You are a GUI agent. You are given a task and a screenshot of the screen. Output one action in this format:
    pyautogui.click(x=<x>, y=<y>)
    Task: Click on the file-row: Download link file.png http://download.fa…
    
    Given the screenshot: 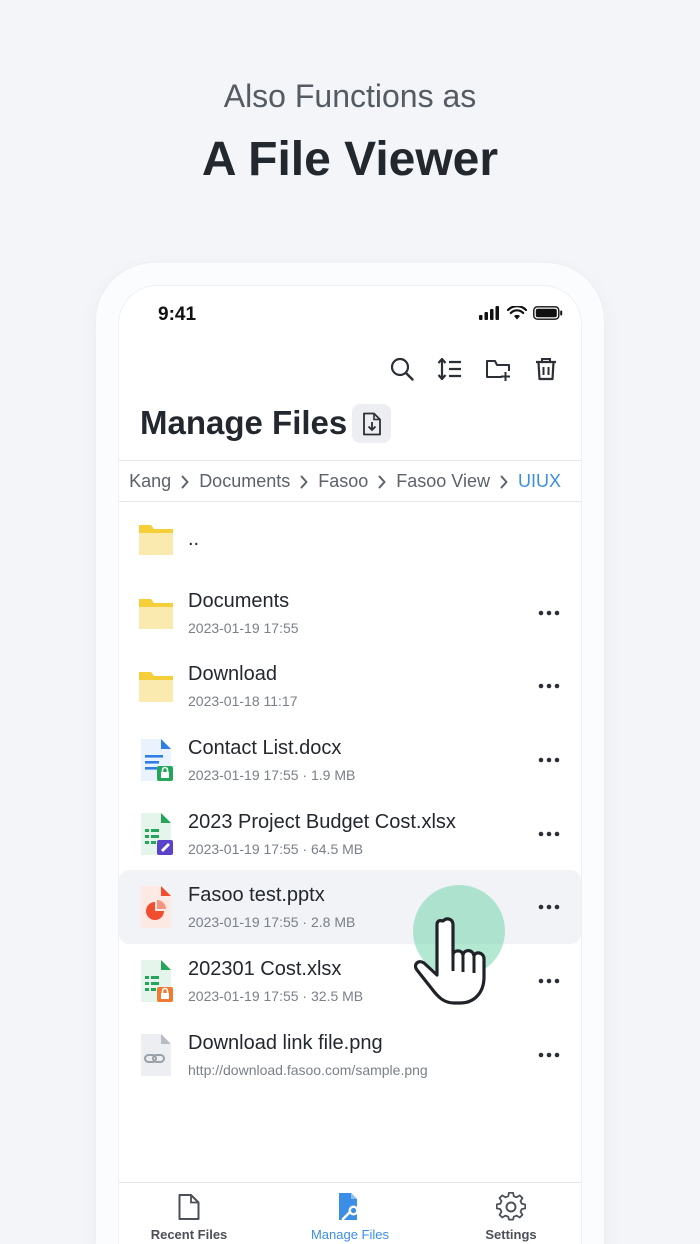 What is the action you would take?
    pyautogui.click(x=350, y=1055)
    